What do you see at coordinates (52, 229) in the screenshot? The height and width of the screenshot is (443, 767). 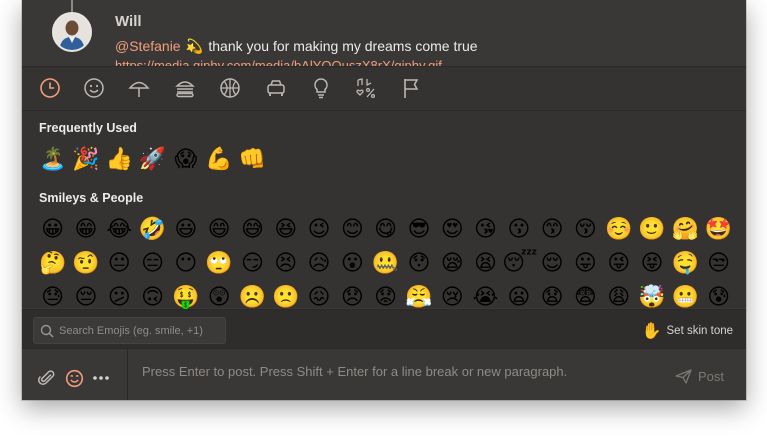 I see `emoji-button: 😀` at bounding box center [52, 229].